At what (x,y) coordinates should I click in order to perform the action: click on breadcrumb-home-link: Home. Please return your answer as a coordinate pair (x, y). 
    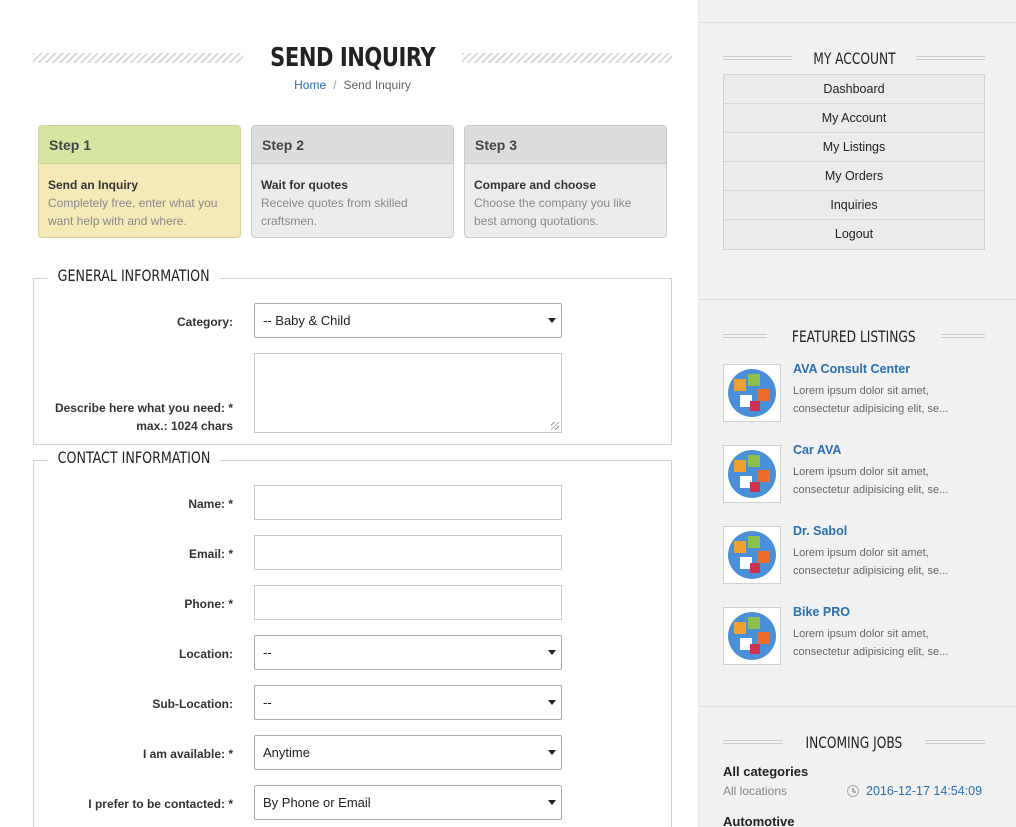
    Looking at the image, I should click on (310, 85).